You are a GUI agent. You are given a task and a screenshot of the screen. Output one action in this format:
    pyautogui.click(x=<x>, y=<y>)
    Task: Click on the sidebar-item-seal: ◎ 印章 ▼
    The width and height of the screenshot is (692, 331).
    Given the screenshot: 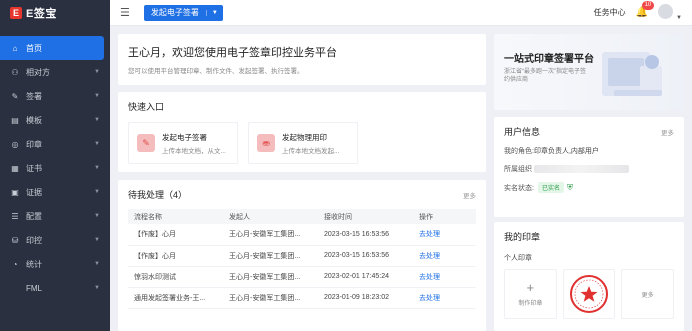 What is the action you would take?
    pyautogui.click(x=55, y=144)
    